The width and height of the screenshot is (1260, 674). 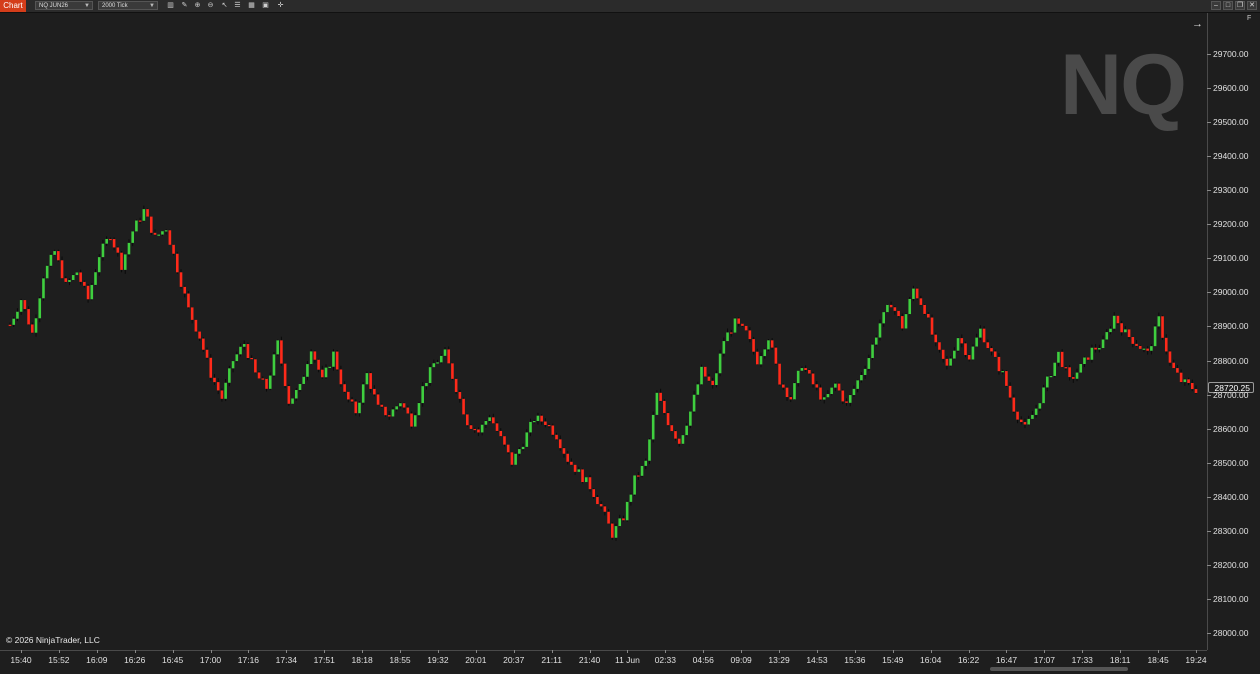 I want to click on horizontal-scrollbar, so click(x=1059, y=669).